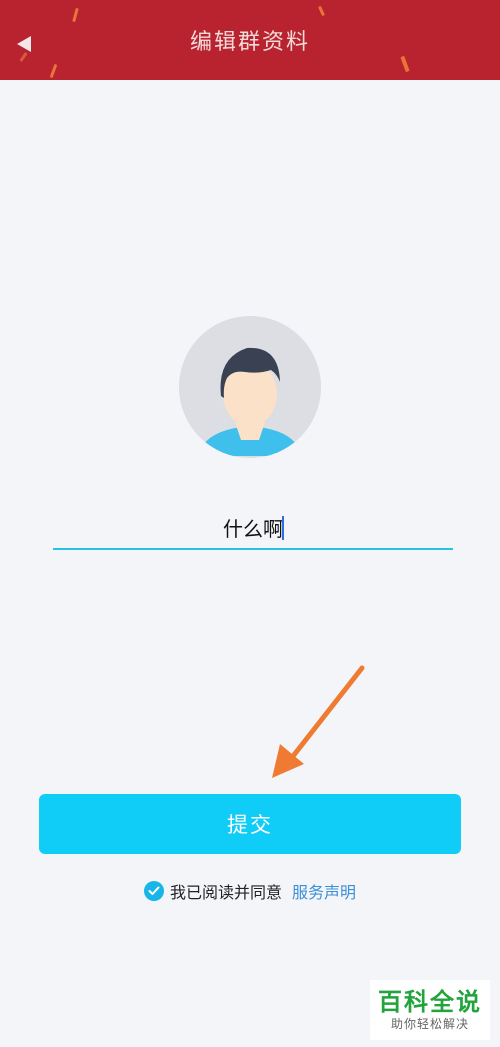  I want to click on watermark-sub: 助你轻松解决, so click(429, 1024).